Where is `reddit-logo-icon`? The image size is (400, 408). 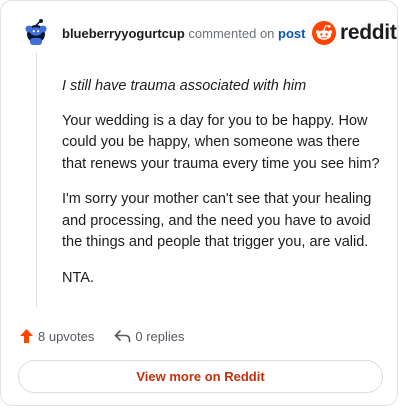 reddit-logo-icon is located at coordinates (324, 33).